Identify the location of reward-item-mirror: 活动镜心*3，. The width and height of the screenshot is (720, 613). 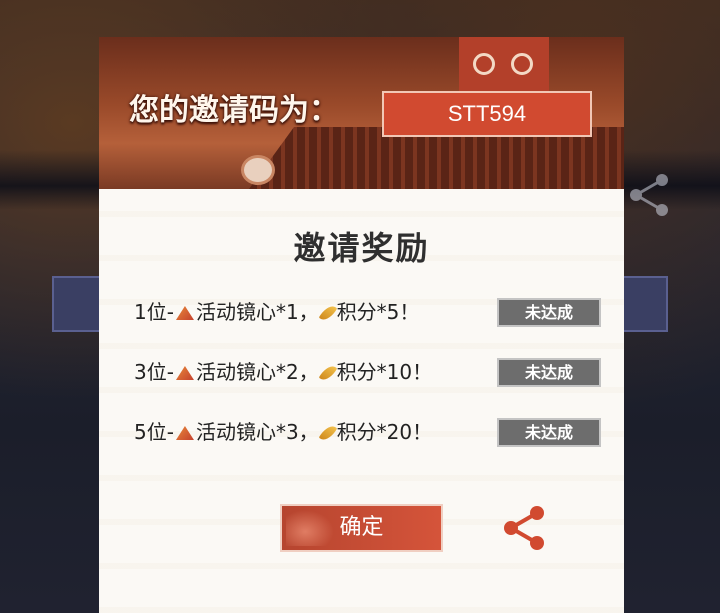
(257, 432).